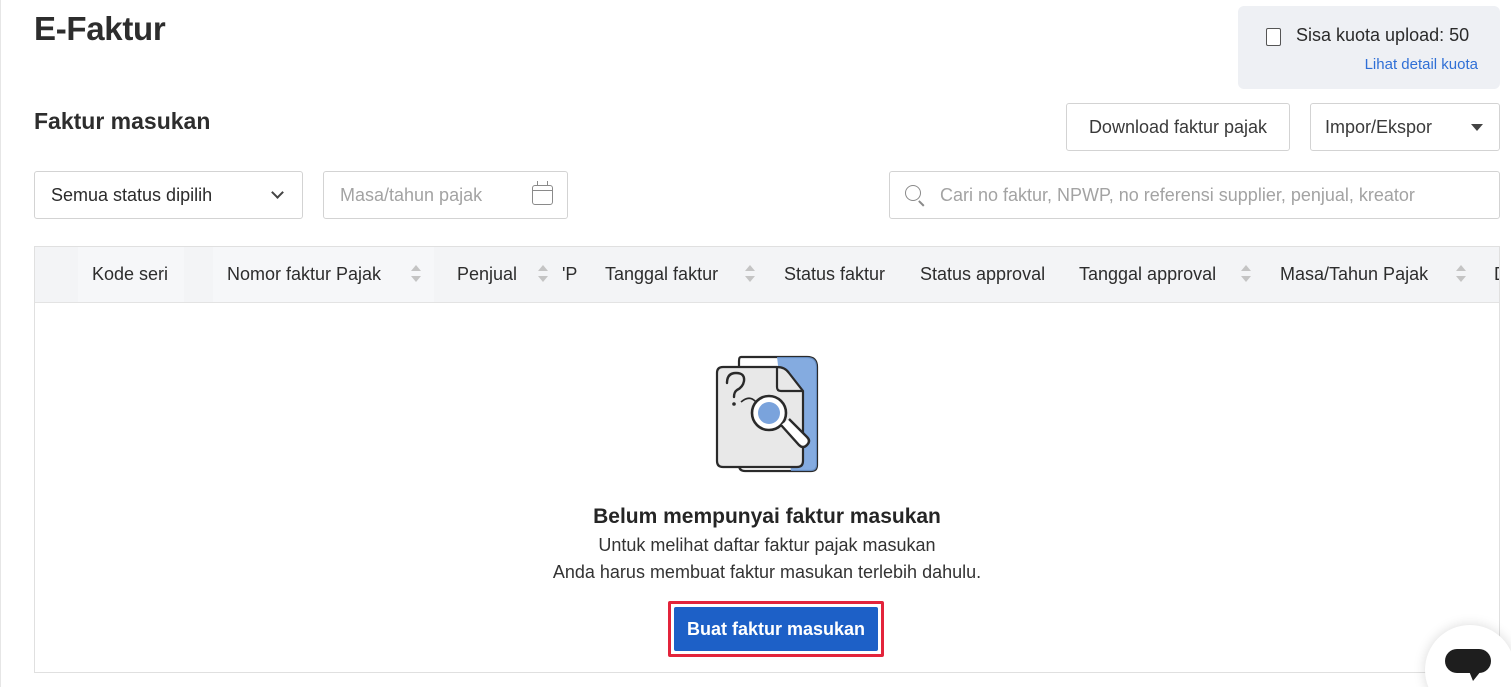  Describe the element at coordinates (767, 516) in the screenshot. I see `empty-state-title: Belum mempunyai faktur masukan` at that location.